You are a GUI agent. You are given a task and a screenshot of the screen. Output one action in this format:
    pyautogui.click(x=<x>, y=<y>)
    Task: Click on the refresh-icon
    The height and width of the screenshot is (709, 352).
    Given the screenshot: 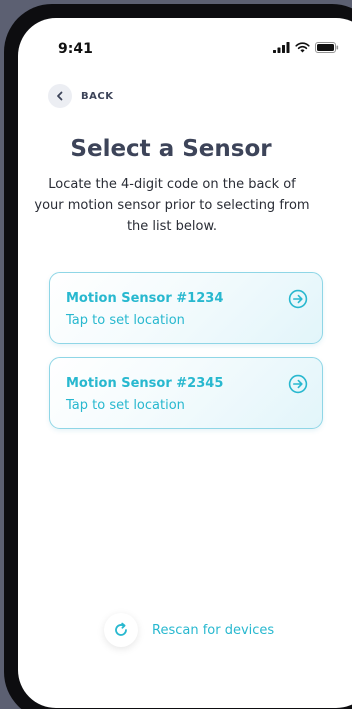 What is the action you would take?
    pyautogui.click(x=121, y=629)
    